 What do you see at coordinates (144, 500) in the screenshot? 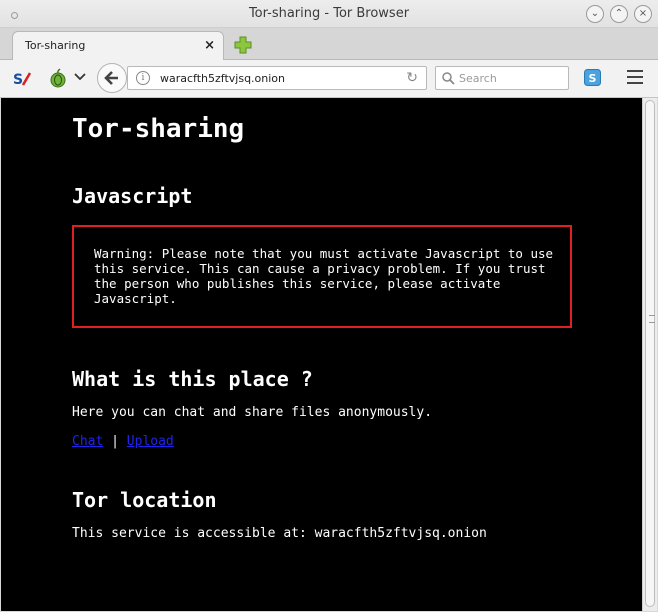
I see `tor-location-heading: Tor location` at bounding box center [144, 500].